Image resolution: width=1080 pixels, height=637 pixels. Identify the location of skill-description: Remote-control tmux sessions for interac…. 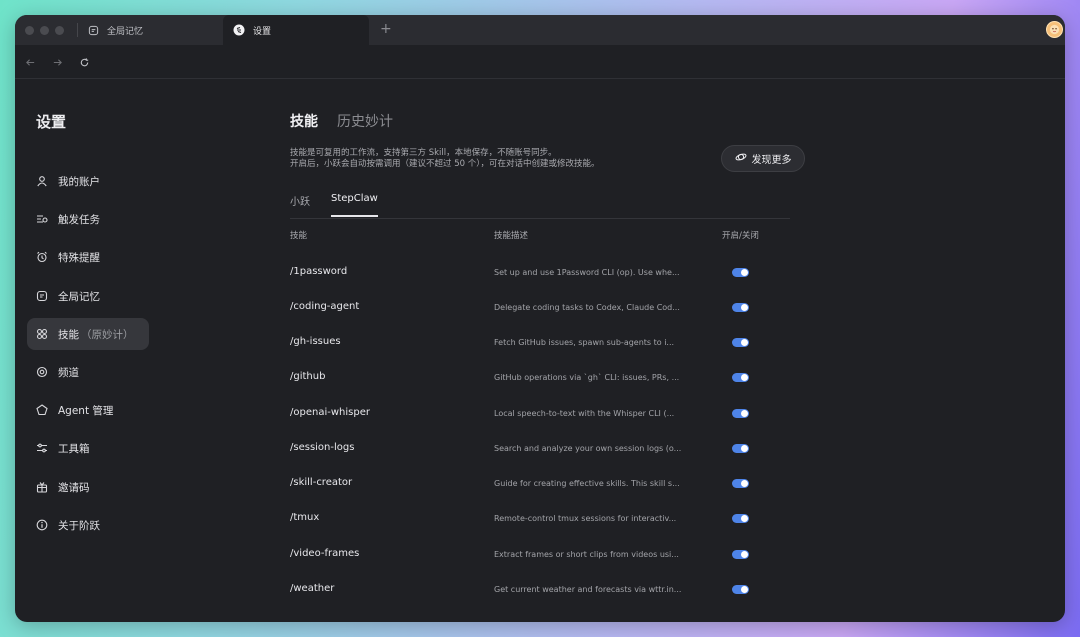
(585, 518).